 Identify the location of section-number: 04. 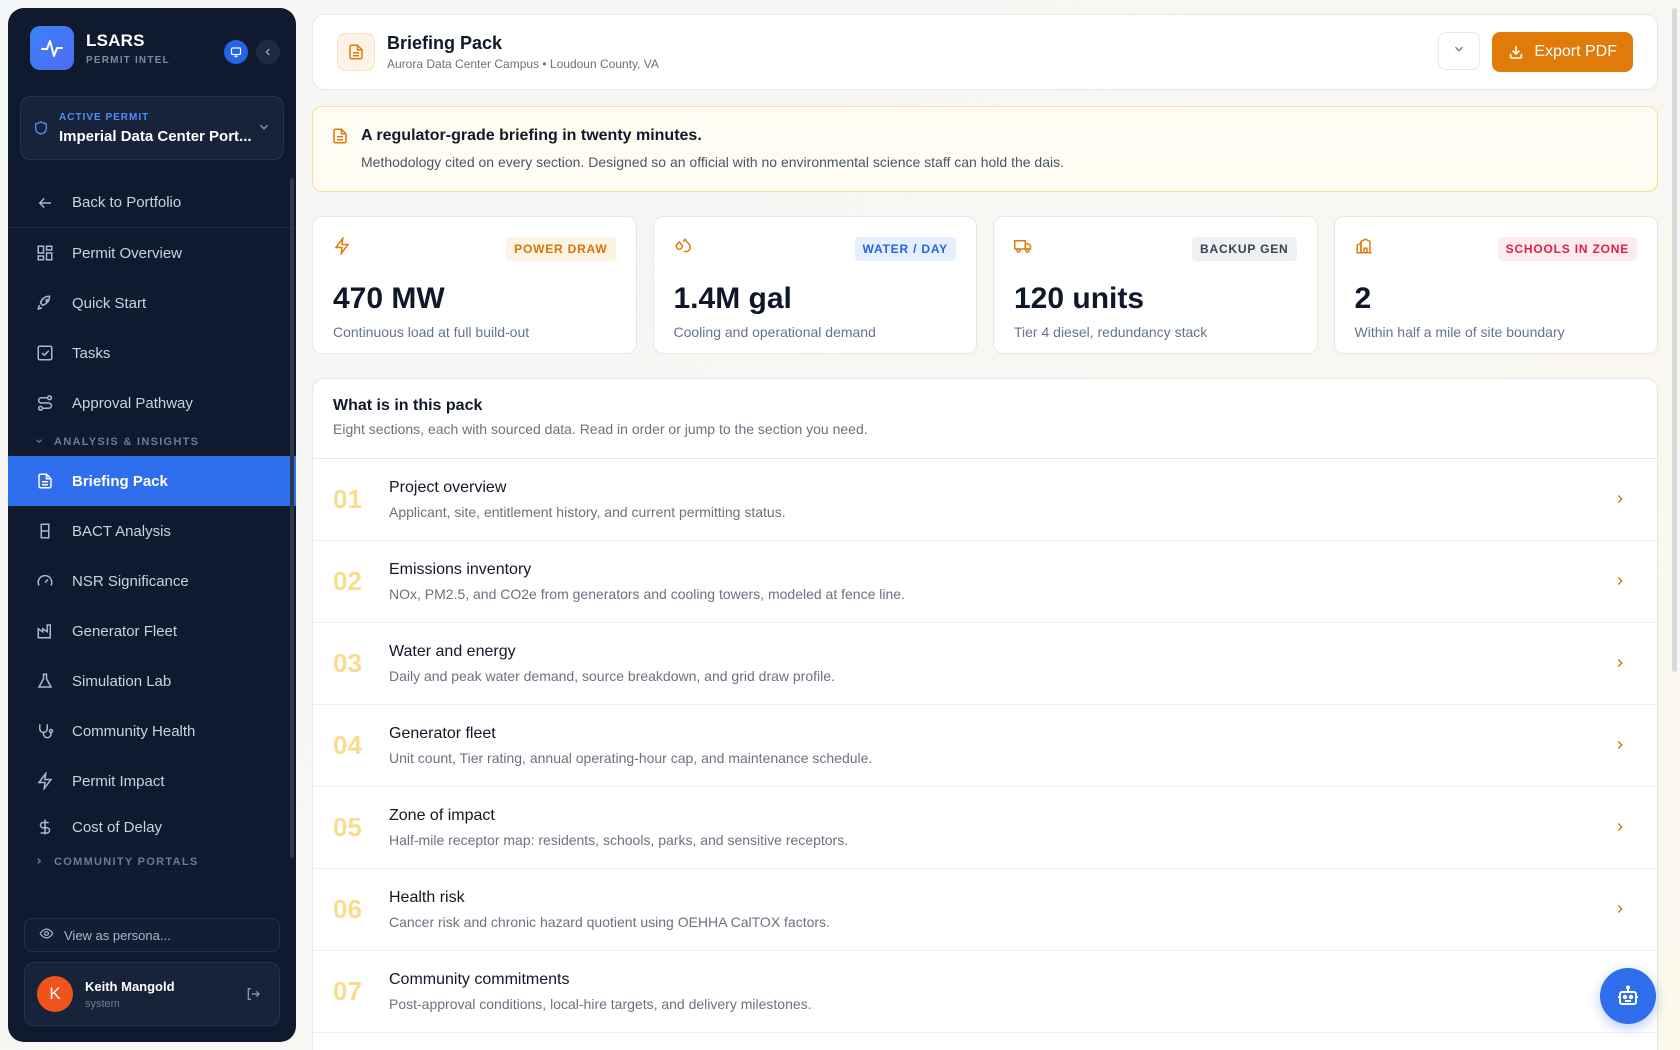
(347, 745).